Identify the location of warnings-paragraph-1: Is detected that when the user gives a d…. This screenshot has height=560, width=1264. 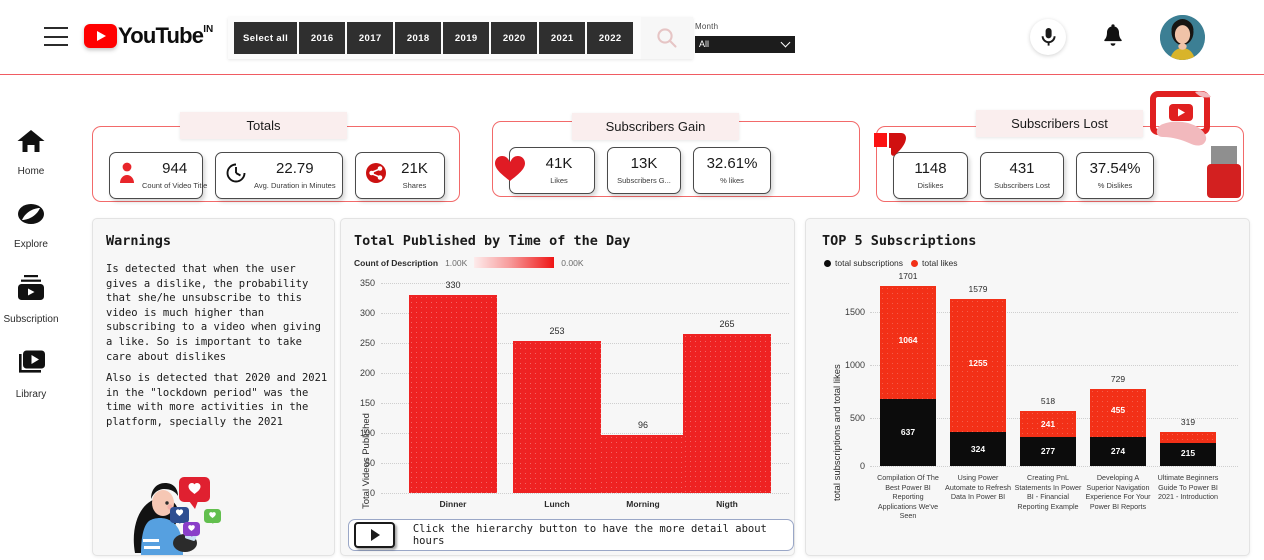
(213, 313).